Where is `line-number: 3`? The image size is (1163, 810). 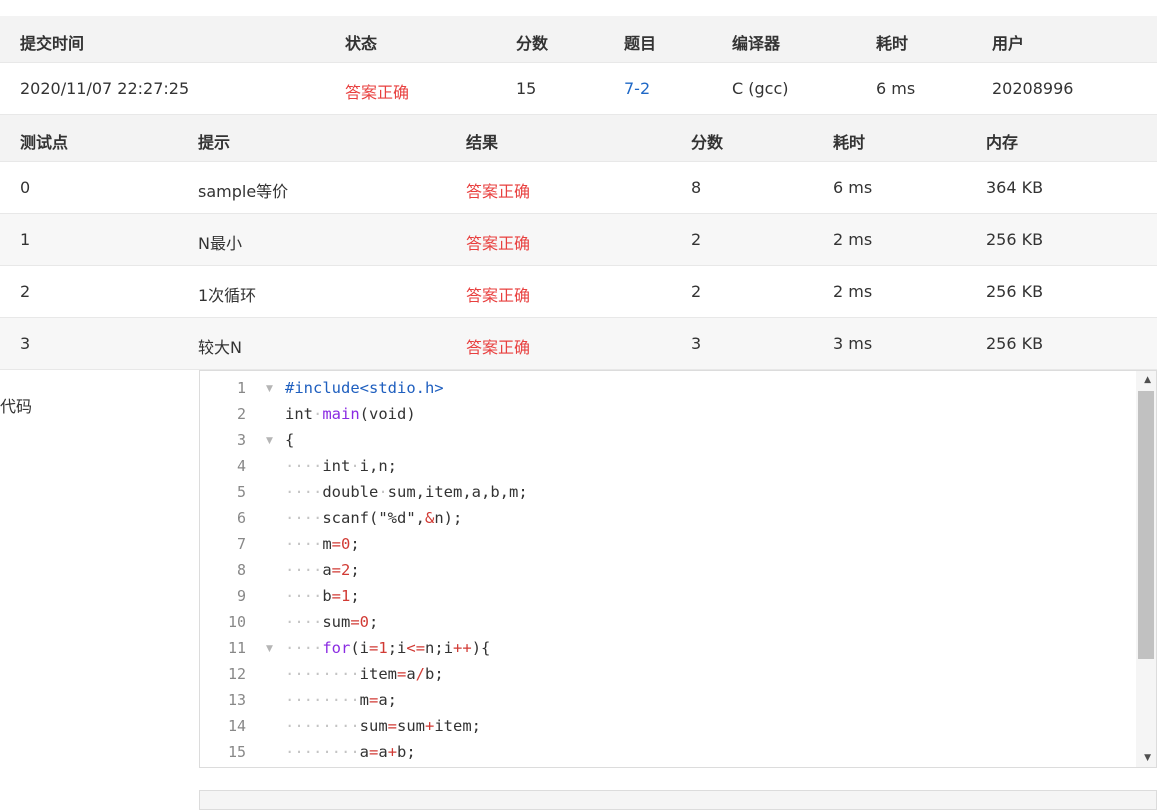
line-number: 3 is located at coordinates (241, 440).